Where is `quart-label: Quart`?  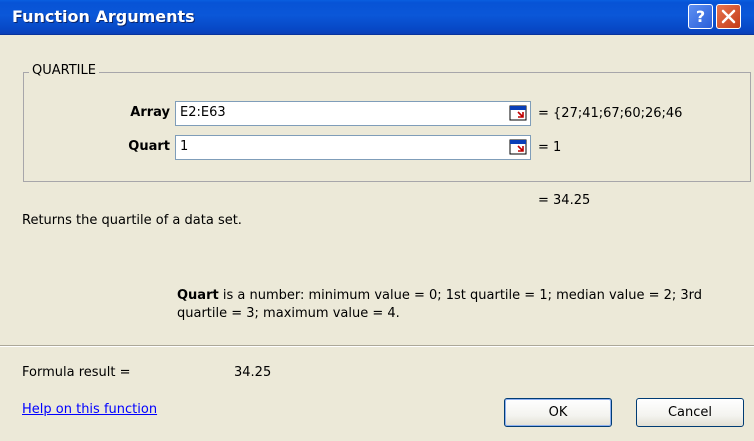
quart-label: Quart is located at coordinates (149, 146).